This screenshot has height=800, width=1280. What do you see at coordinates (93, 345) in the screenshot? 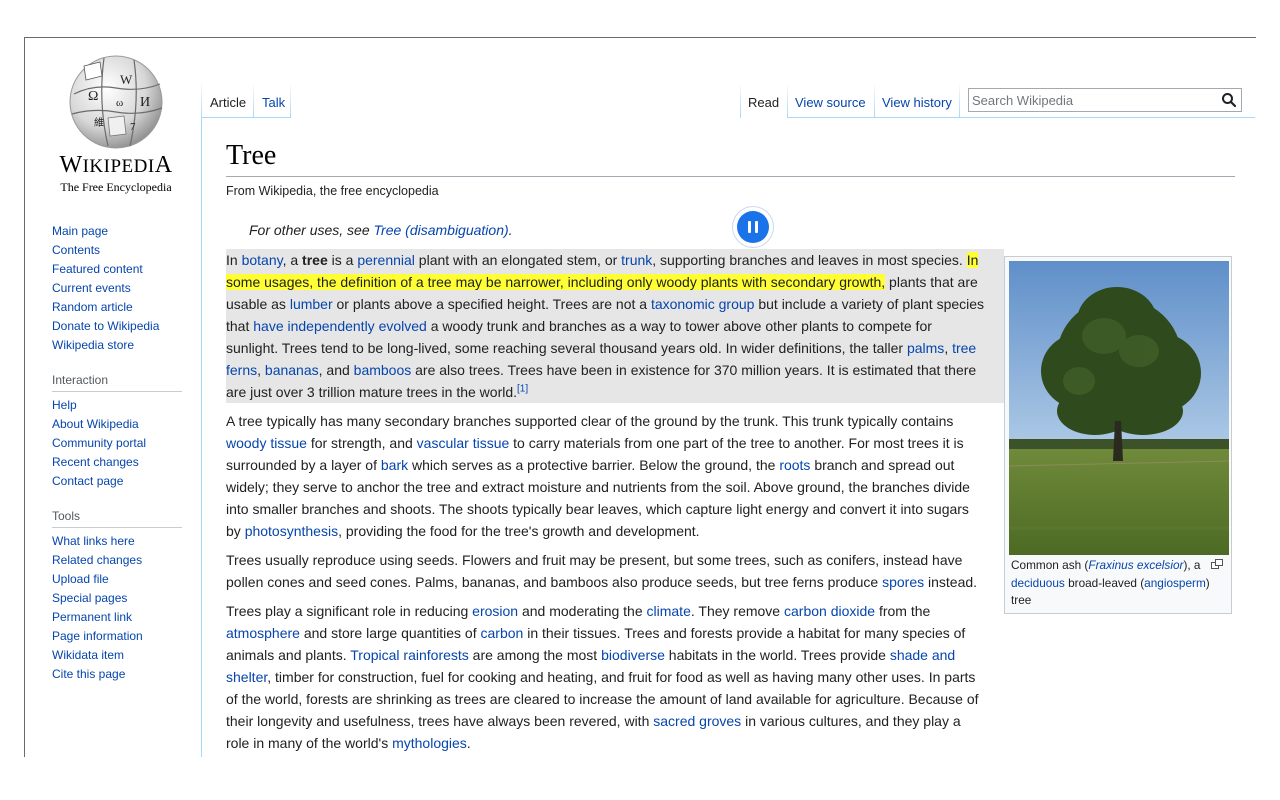
I see `sidebar-item-store: Wikipedia store` at bounding box center [93, 345].